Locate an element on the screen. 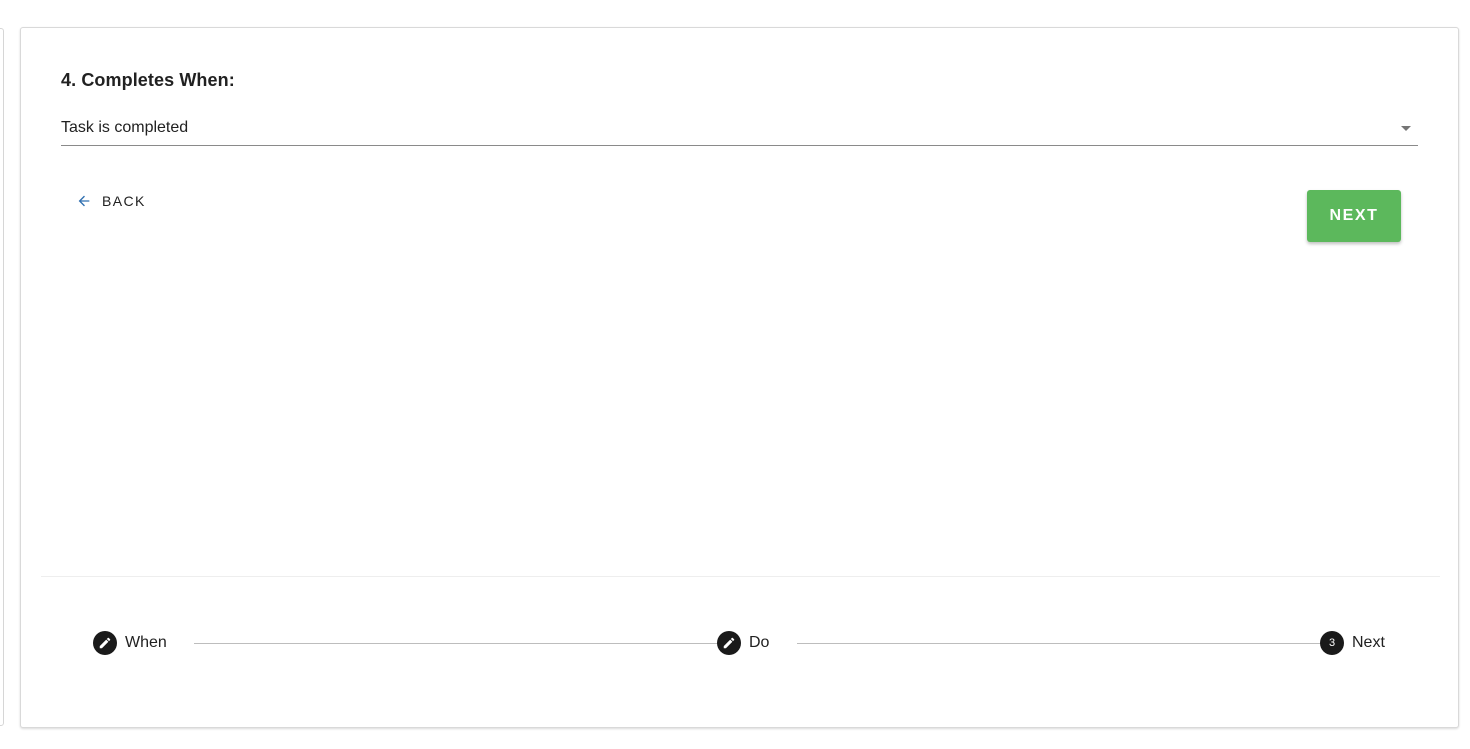 The height and width of the screenshot is (749, 1470). dropdown-caret-icon is located at coordinates (1406, 128).